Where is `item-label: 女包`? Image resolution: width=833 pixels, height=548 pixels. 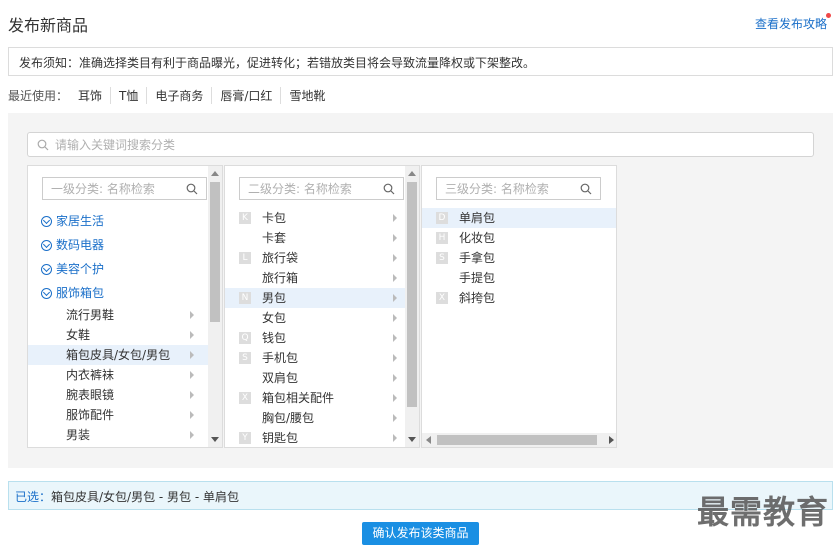
item-label: 女包 is located at coordinates (274, 318).